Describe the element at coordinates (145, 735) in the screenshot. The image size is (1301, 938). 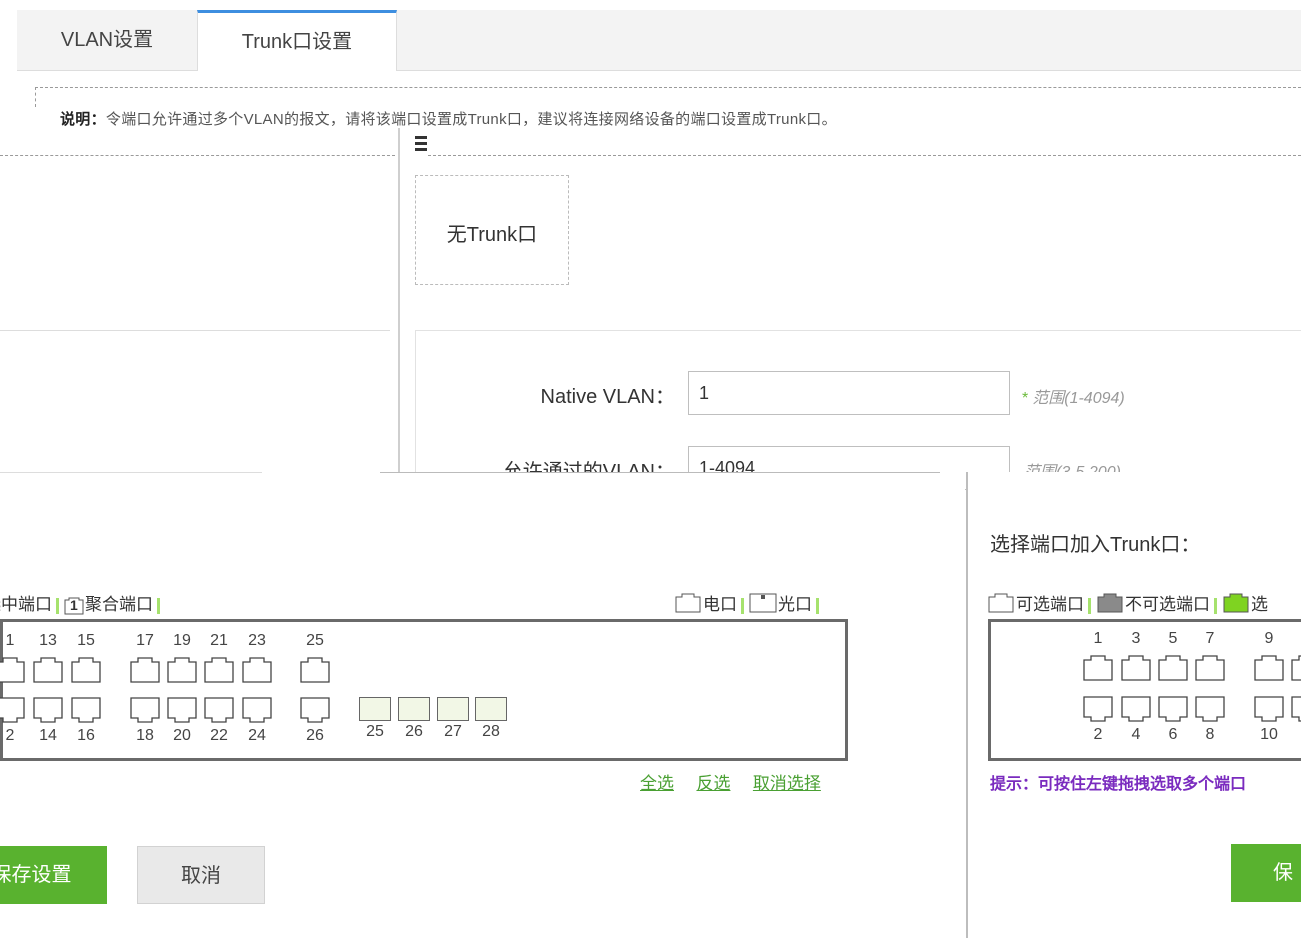
I see `port-number-bottom: 18` at that location.